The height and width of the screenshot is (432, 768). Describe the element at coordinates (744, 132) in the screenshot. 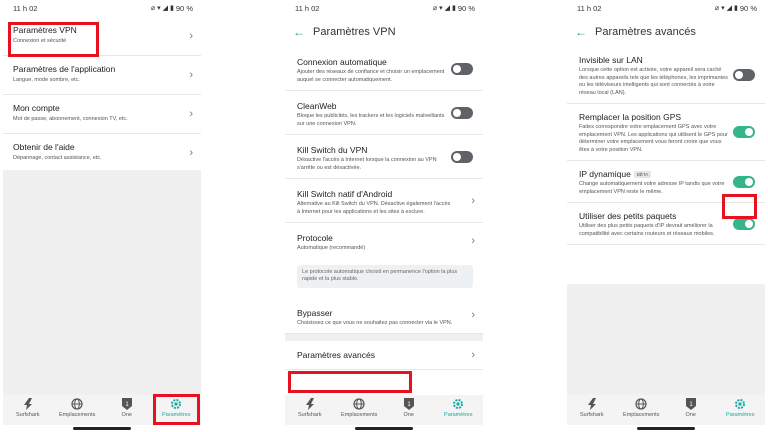

I see `gps-override-toggle` at that location.